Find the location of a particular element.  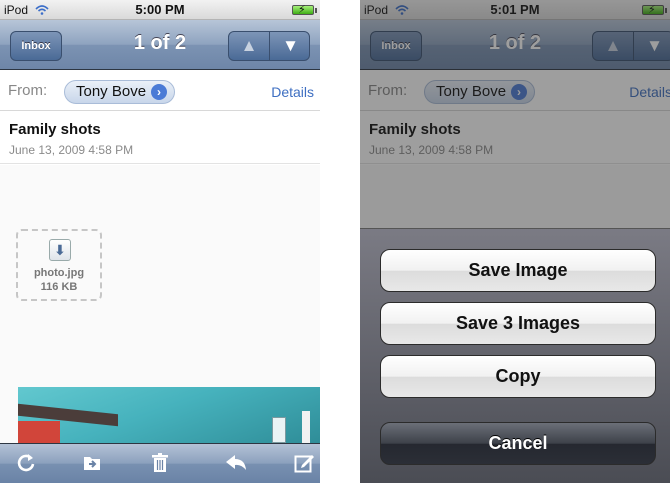

details-link: Details is located at coordinates (292, 92).